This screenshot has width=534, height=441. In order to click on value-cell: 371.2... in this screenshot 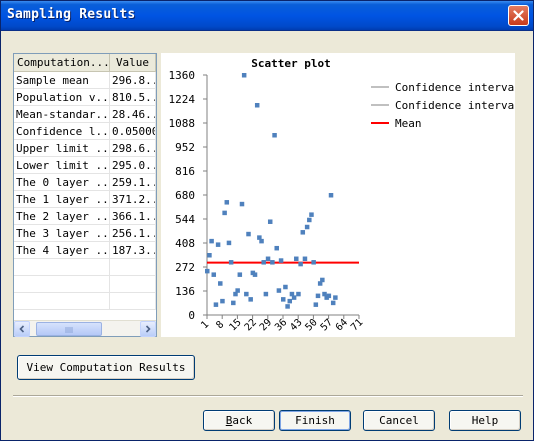, I will do `click(133, 199)`.